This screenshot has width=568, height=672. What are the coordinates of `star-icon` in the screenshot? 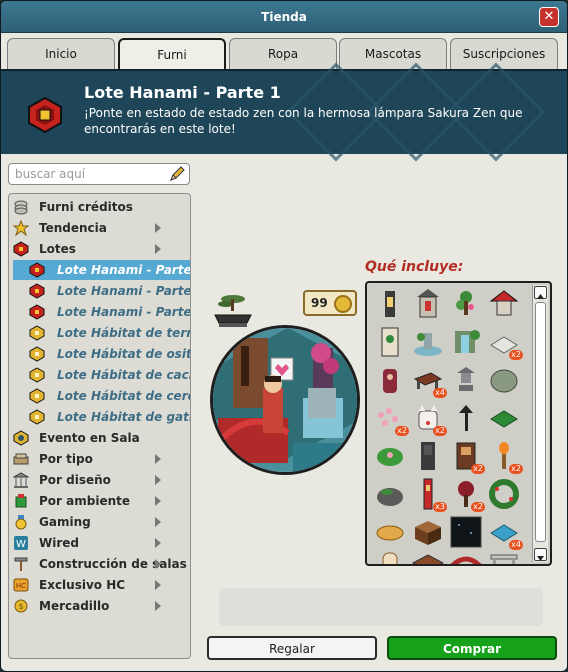 It's located at (21, 228).